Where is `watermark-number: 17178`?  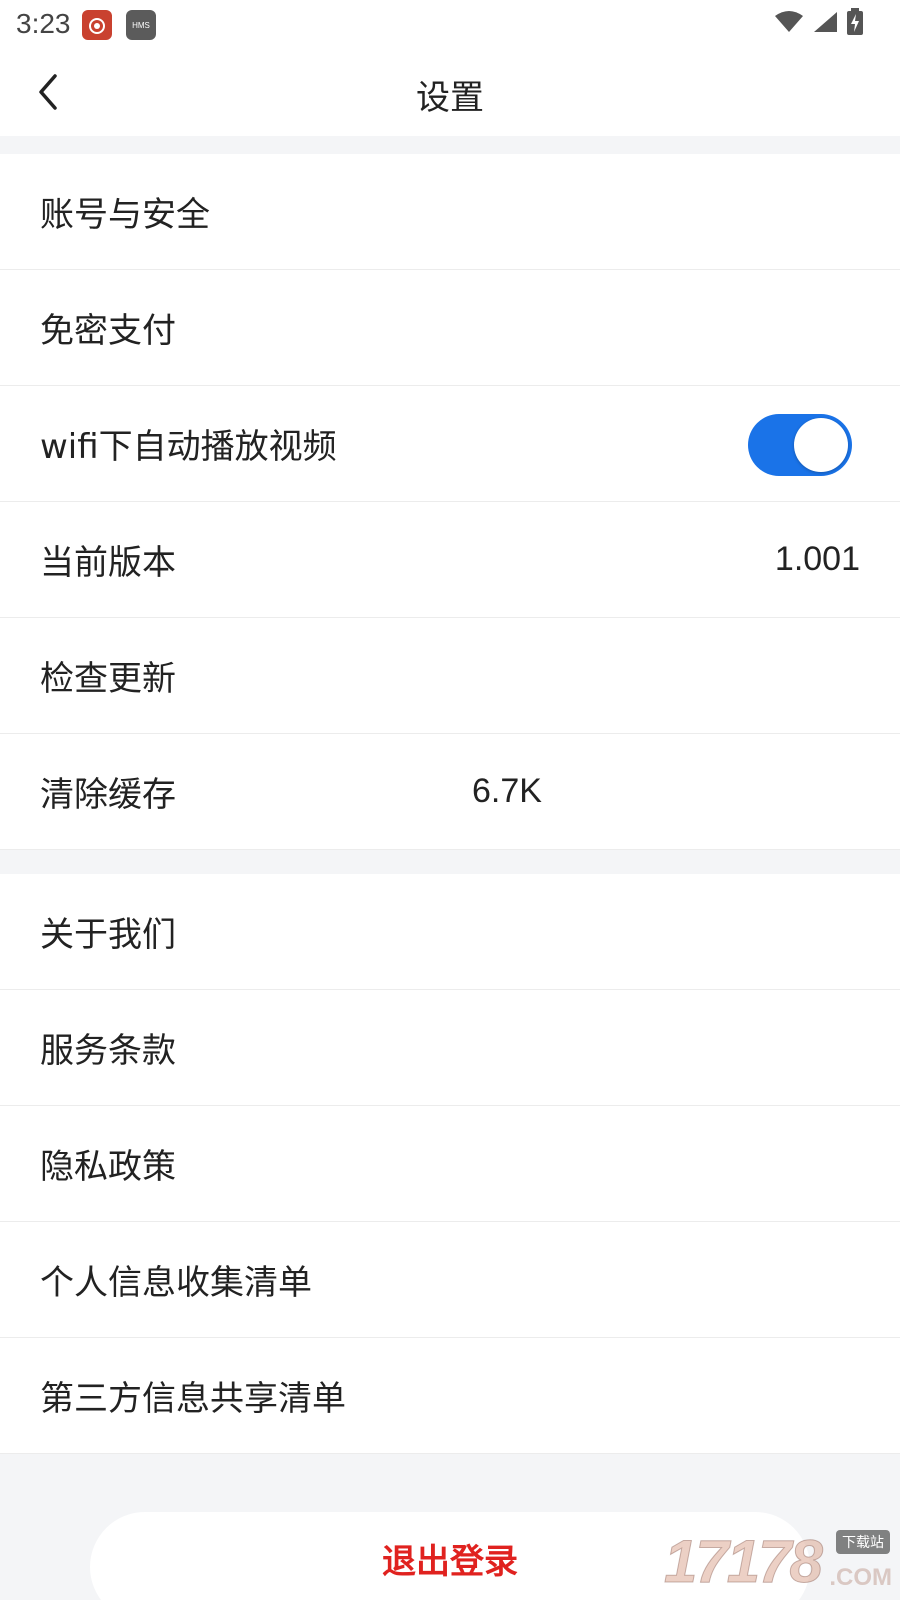
watermark-number: 17178 is located at coordinates (744, 1562).